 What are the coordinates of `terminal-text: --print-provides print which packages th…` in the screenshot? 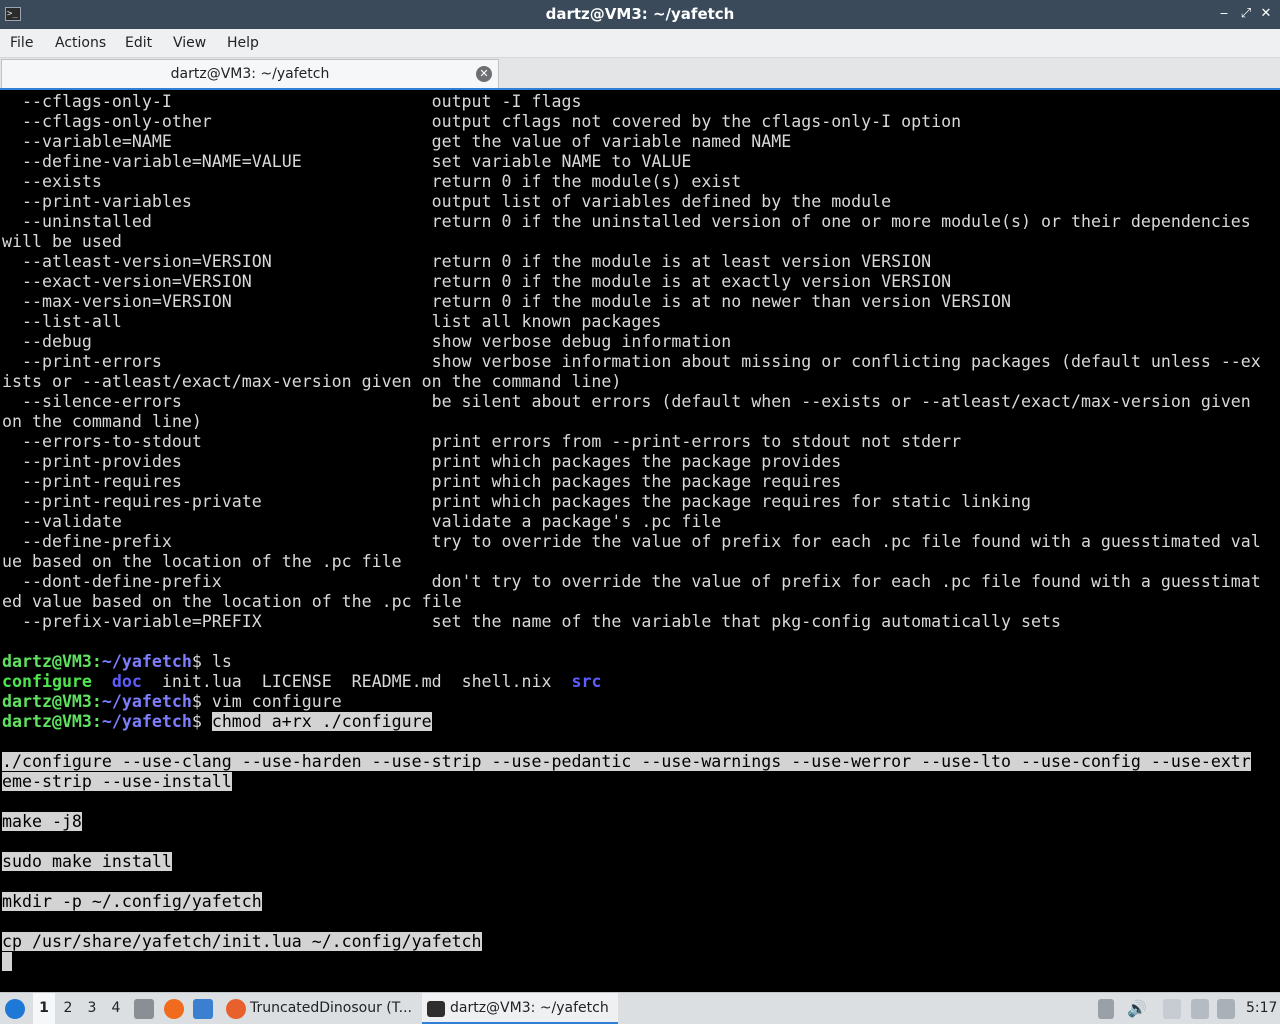 It's located at (422, 461).